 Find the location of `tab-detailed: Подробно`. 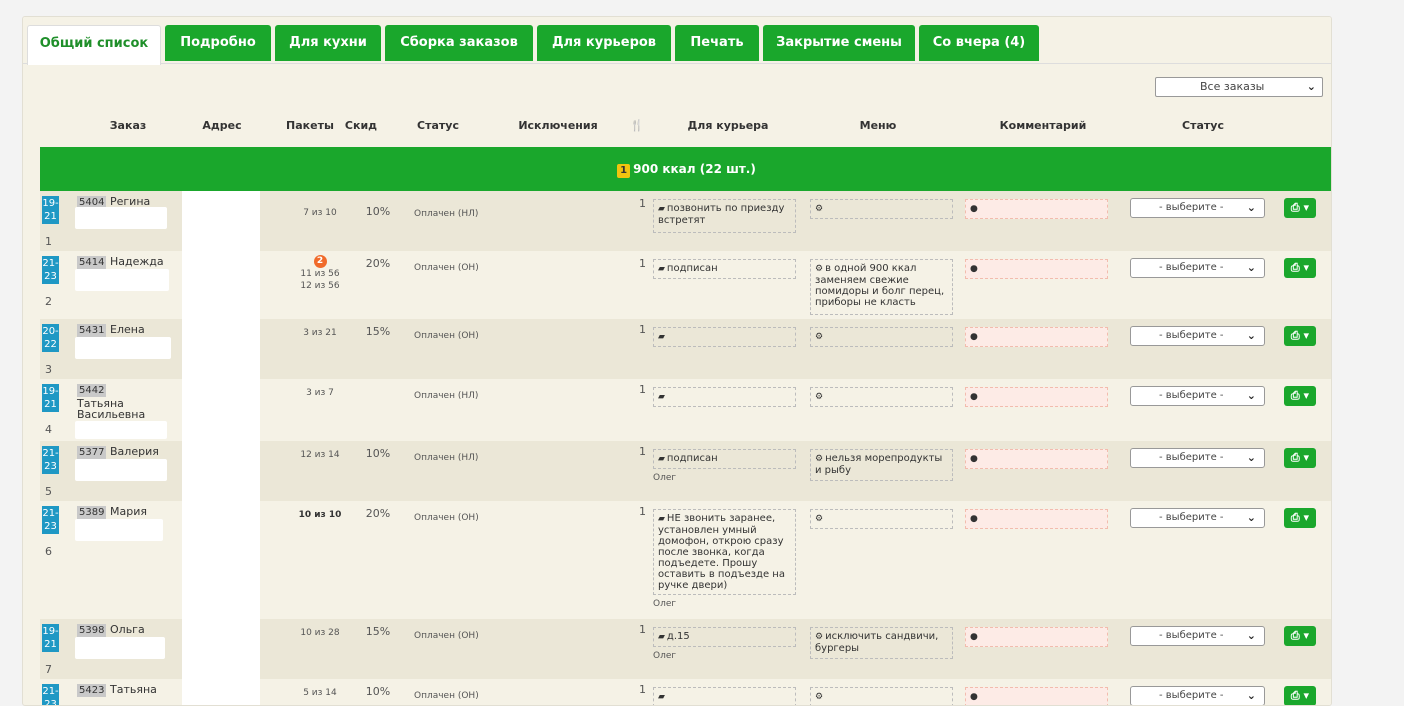

tab-detailed: Подробно is located at coordinates (218, 43).